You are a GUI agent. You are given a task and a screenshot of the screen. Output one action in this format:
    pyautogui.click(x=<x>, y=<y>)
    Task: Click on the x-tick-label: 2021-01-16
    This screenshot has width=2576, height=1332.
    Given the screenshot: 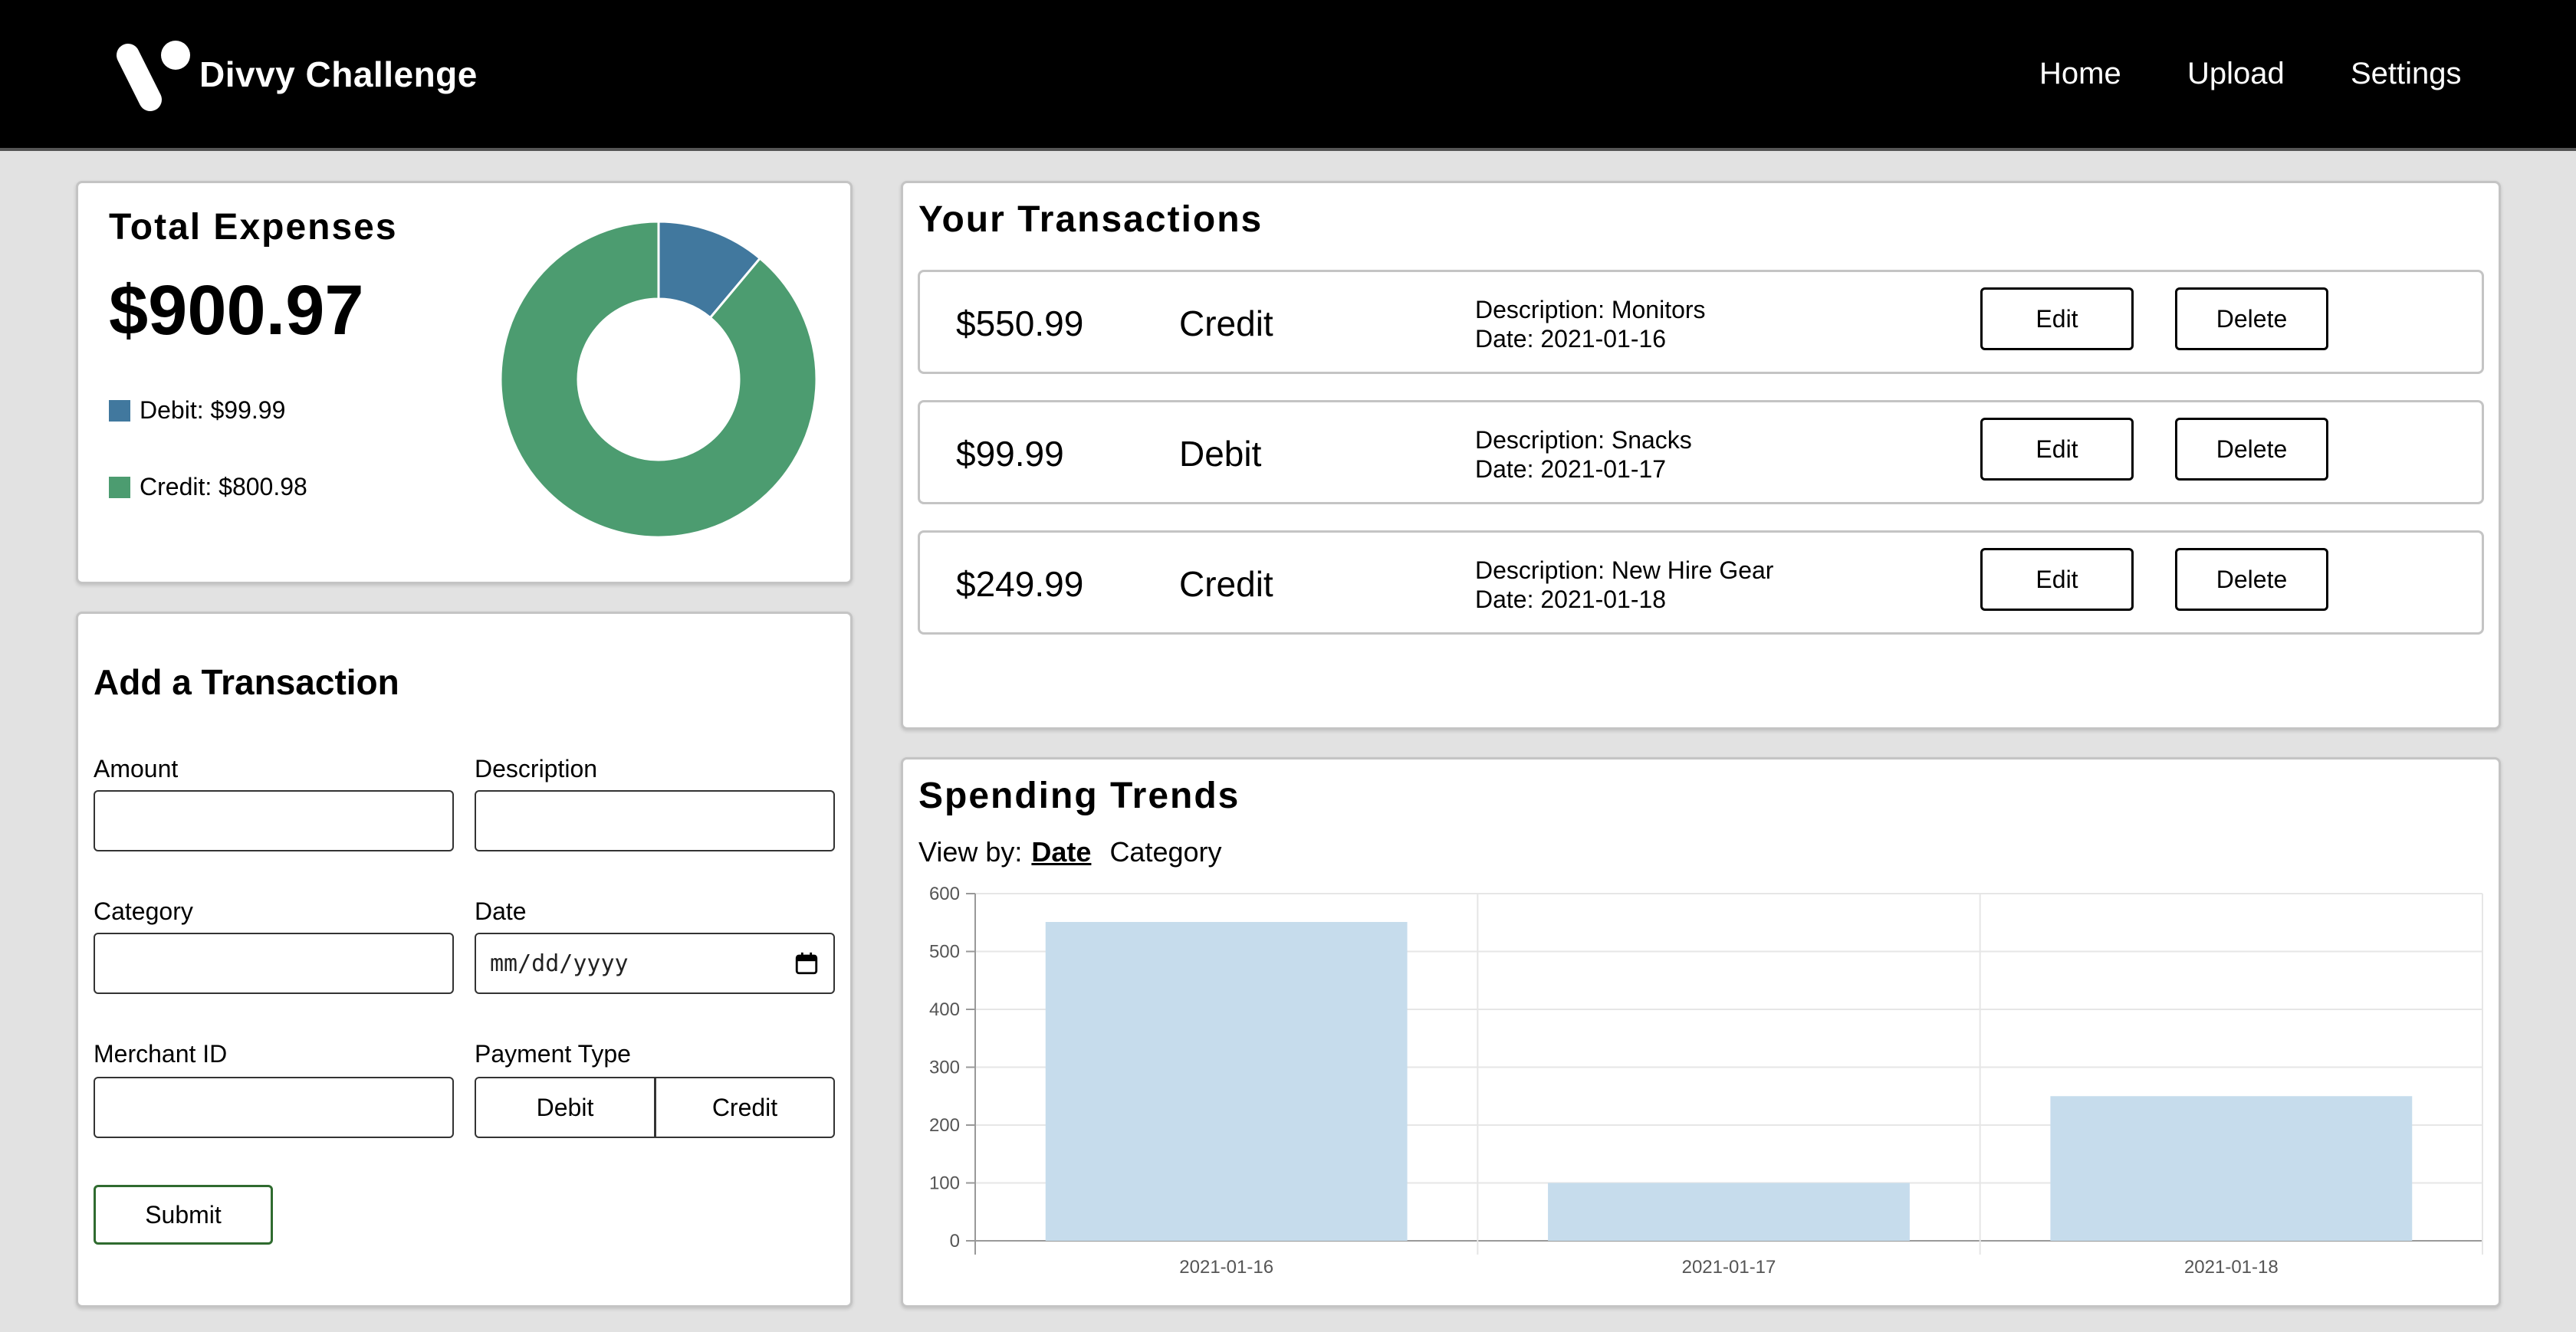 What is the action you would take?
    pyautogui.click(x=1226, y=1267)
    